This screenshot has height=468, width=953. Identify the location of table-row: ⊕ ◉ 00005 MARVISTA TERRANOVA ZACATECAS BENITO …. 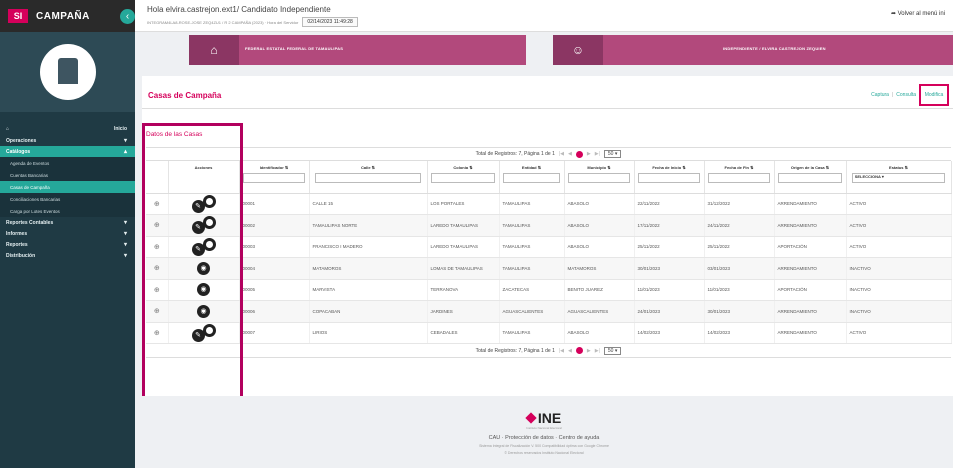
(549, 290).